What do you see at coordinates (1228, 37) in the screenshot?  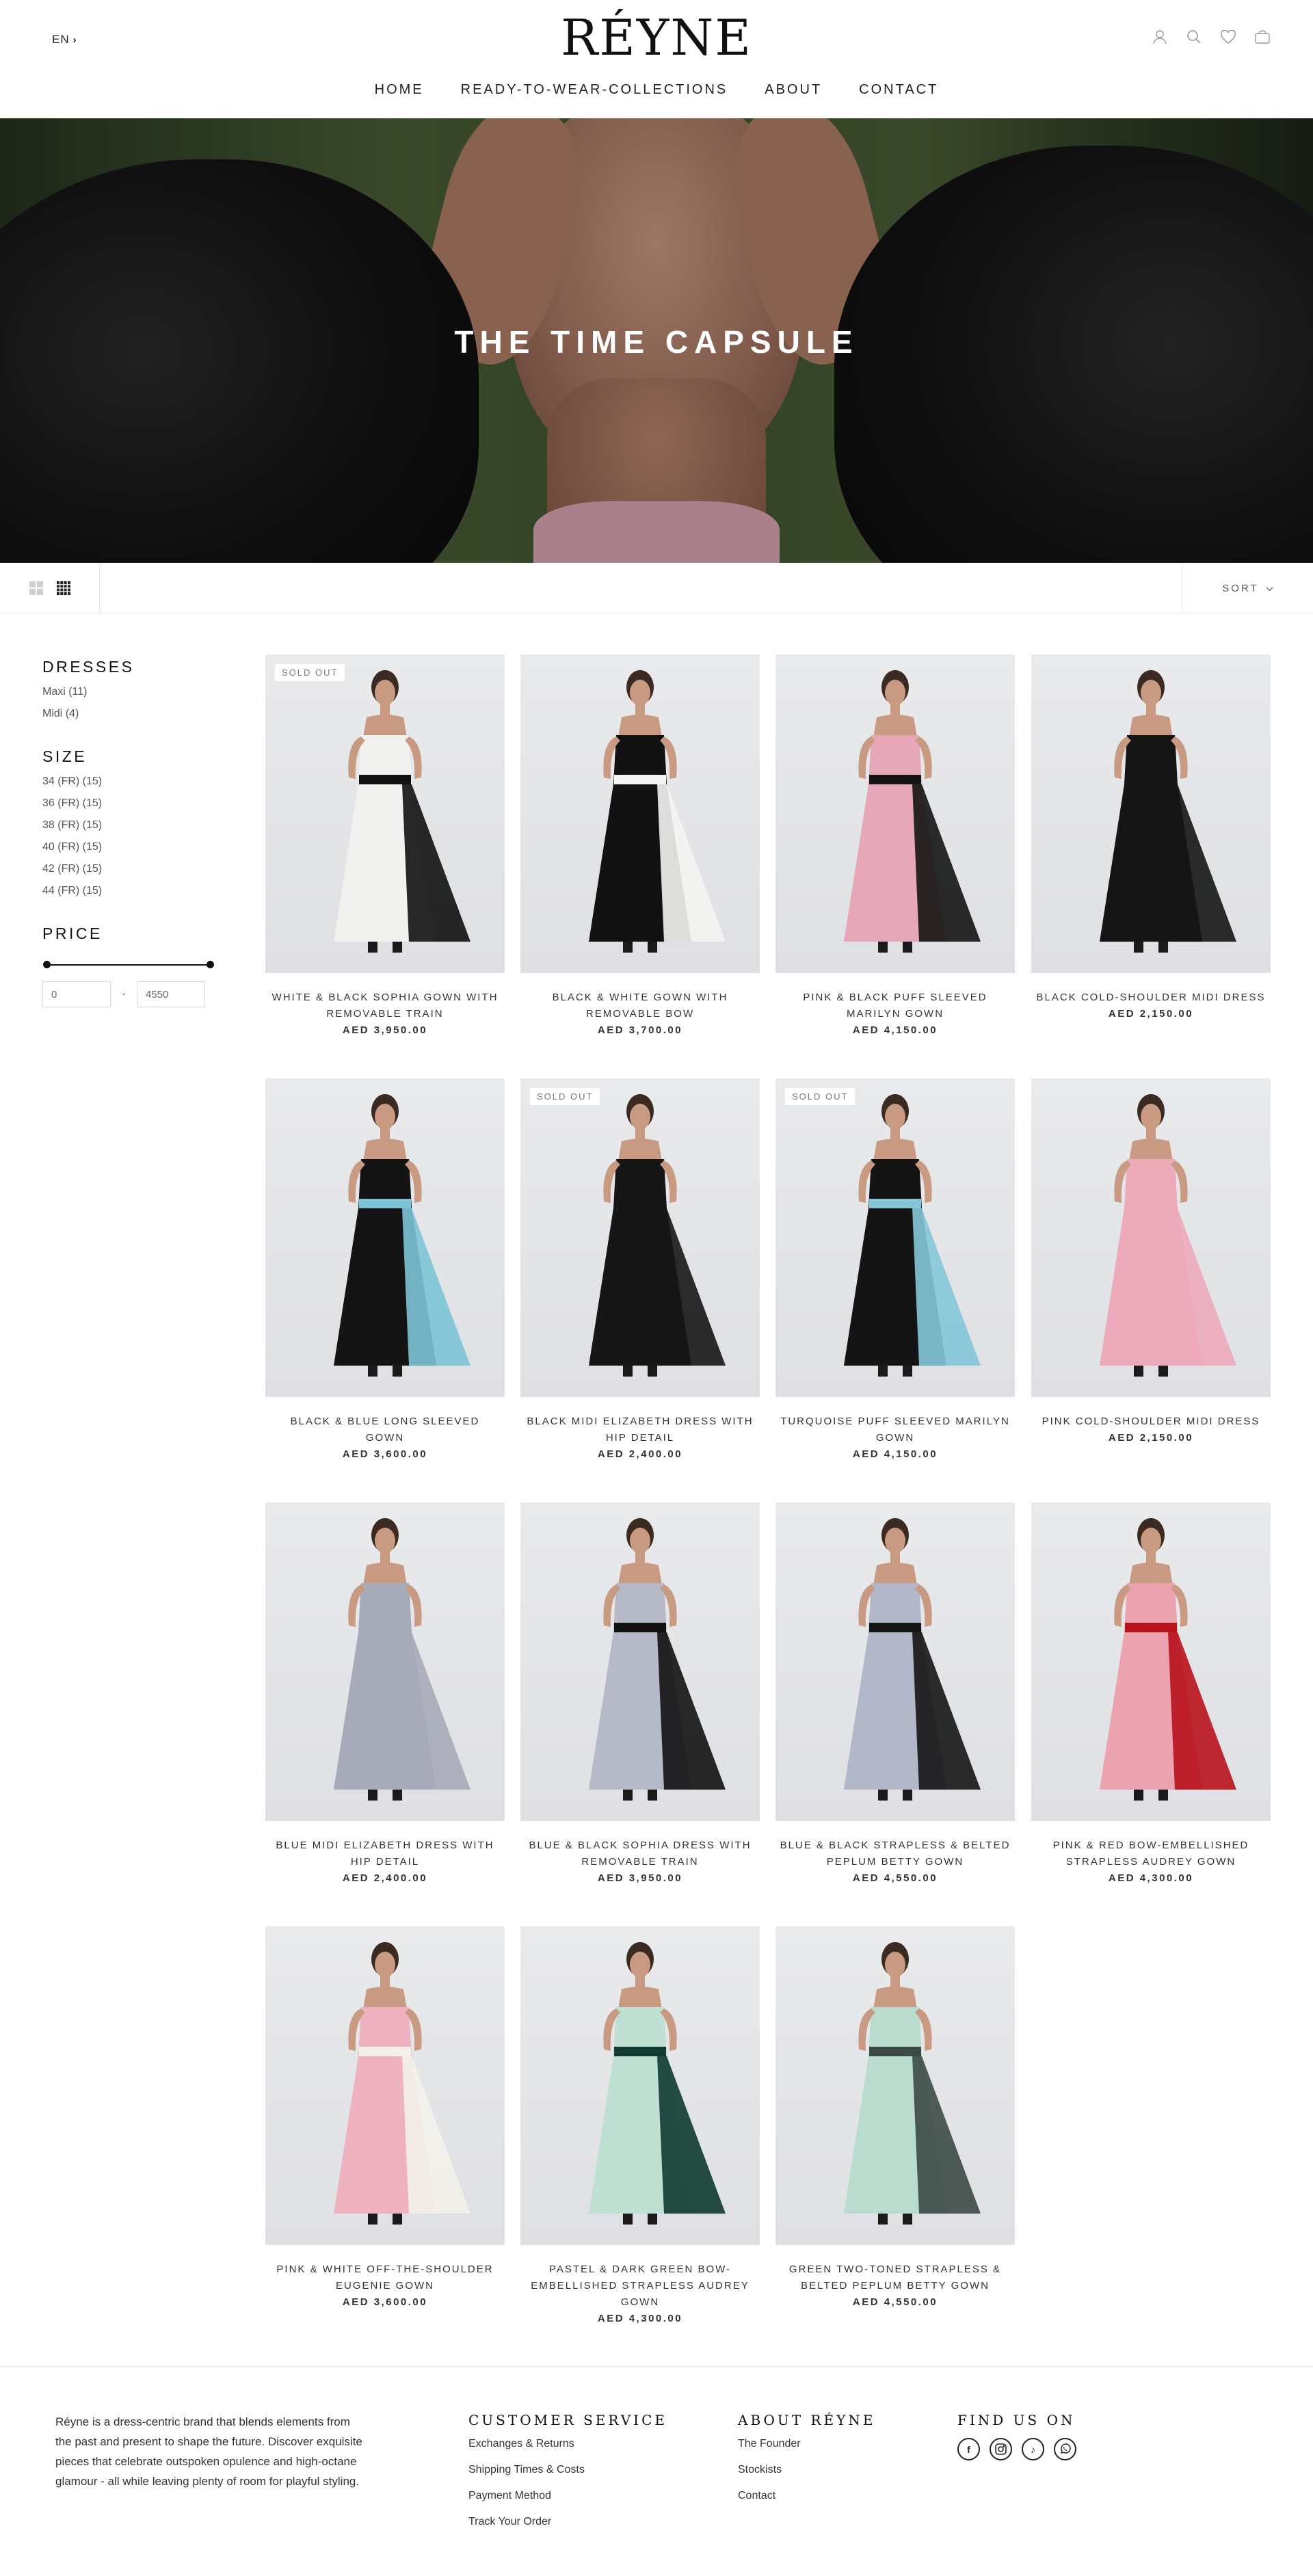 I see `wishlist-heart-icon` at bounding box center [1228, 37].